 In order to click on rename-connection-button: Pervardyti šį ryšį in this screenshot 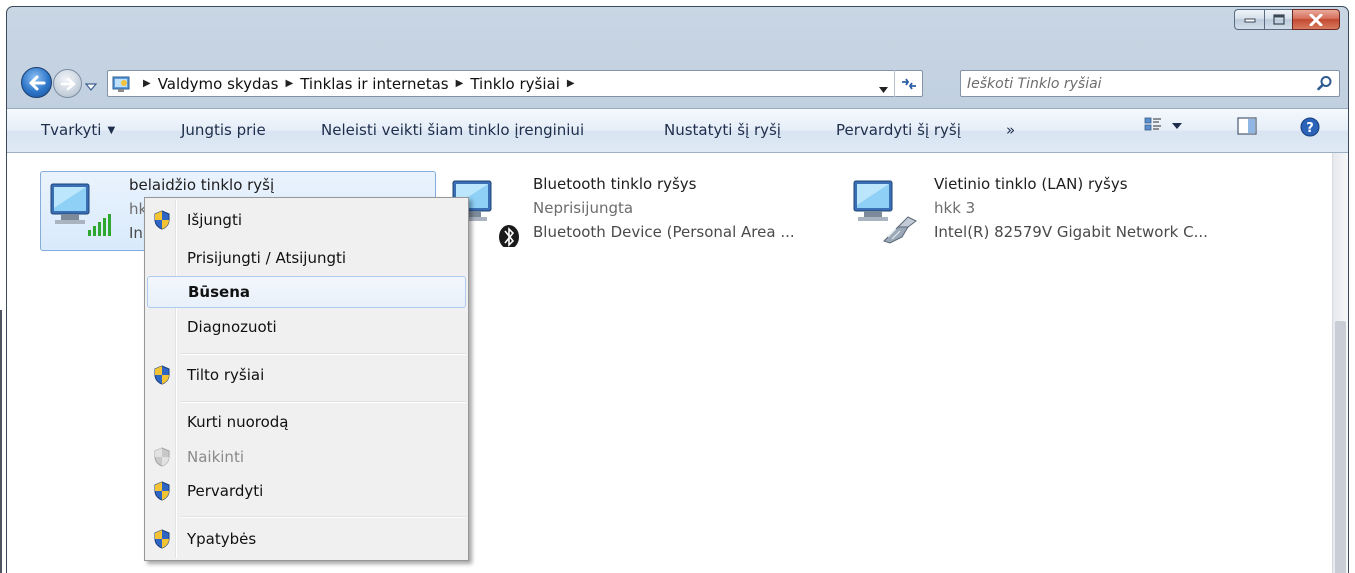, I will do `click(898, 130)`.